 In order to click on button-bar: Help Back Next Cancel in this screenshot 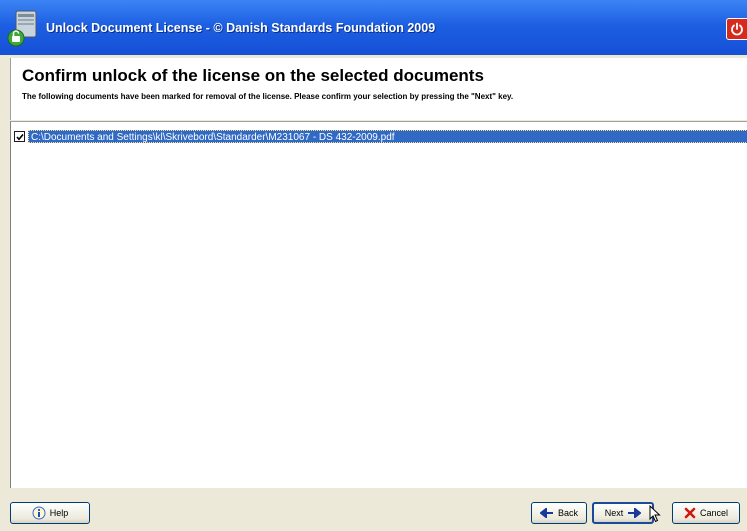, I will do `click(373, 510)`.